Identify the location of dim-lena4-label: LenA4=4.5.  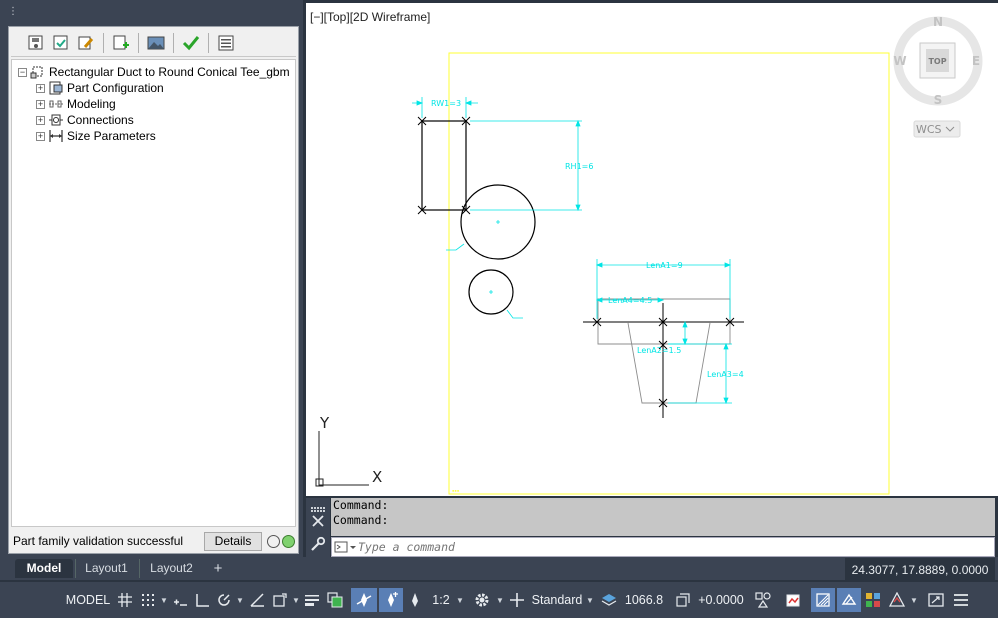
(630, 300).